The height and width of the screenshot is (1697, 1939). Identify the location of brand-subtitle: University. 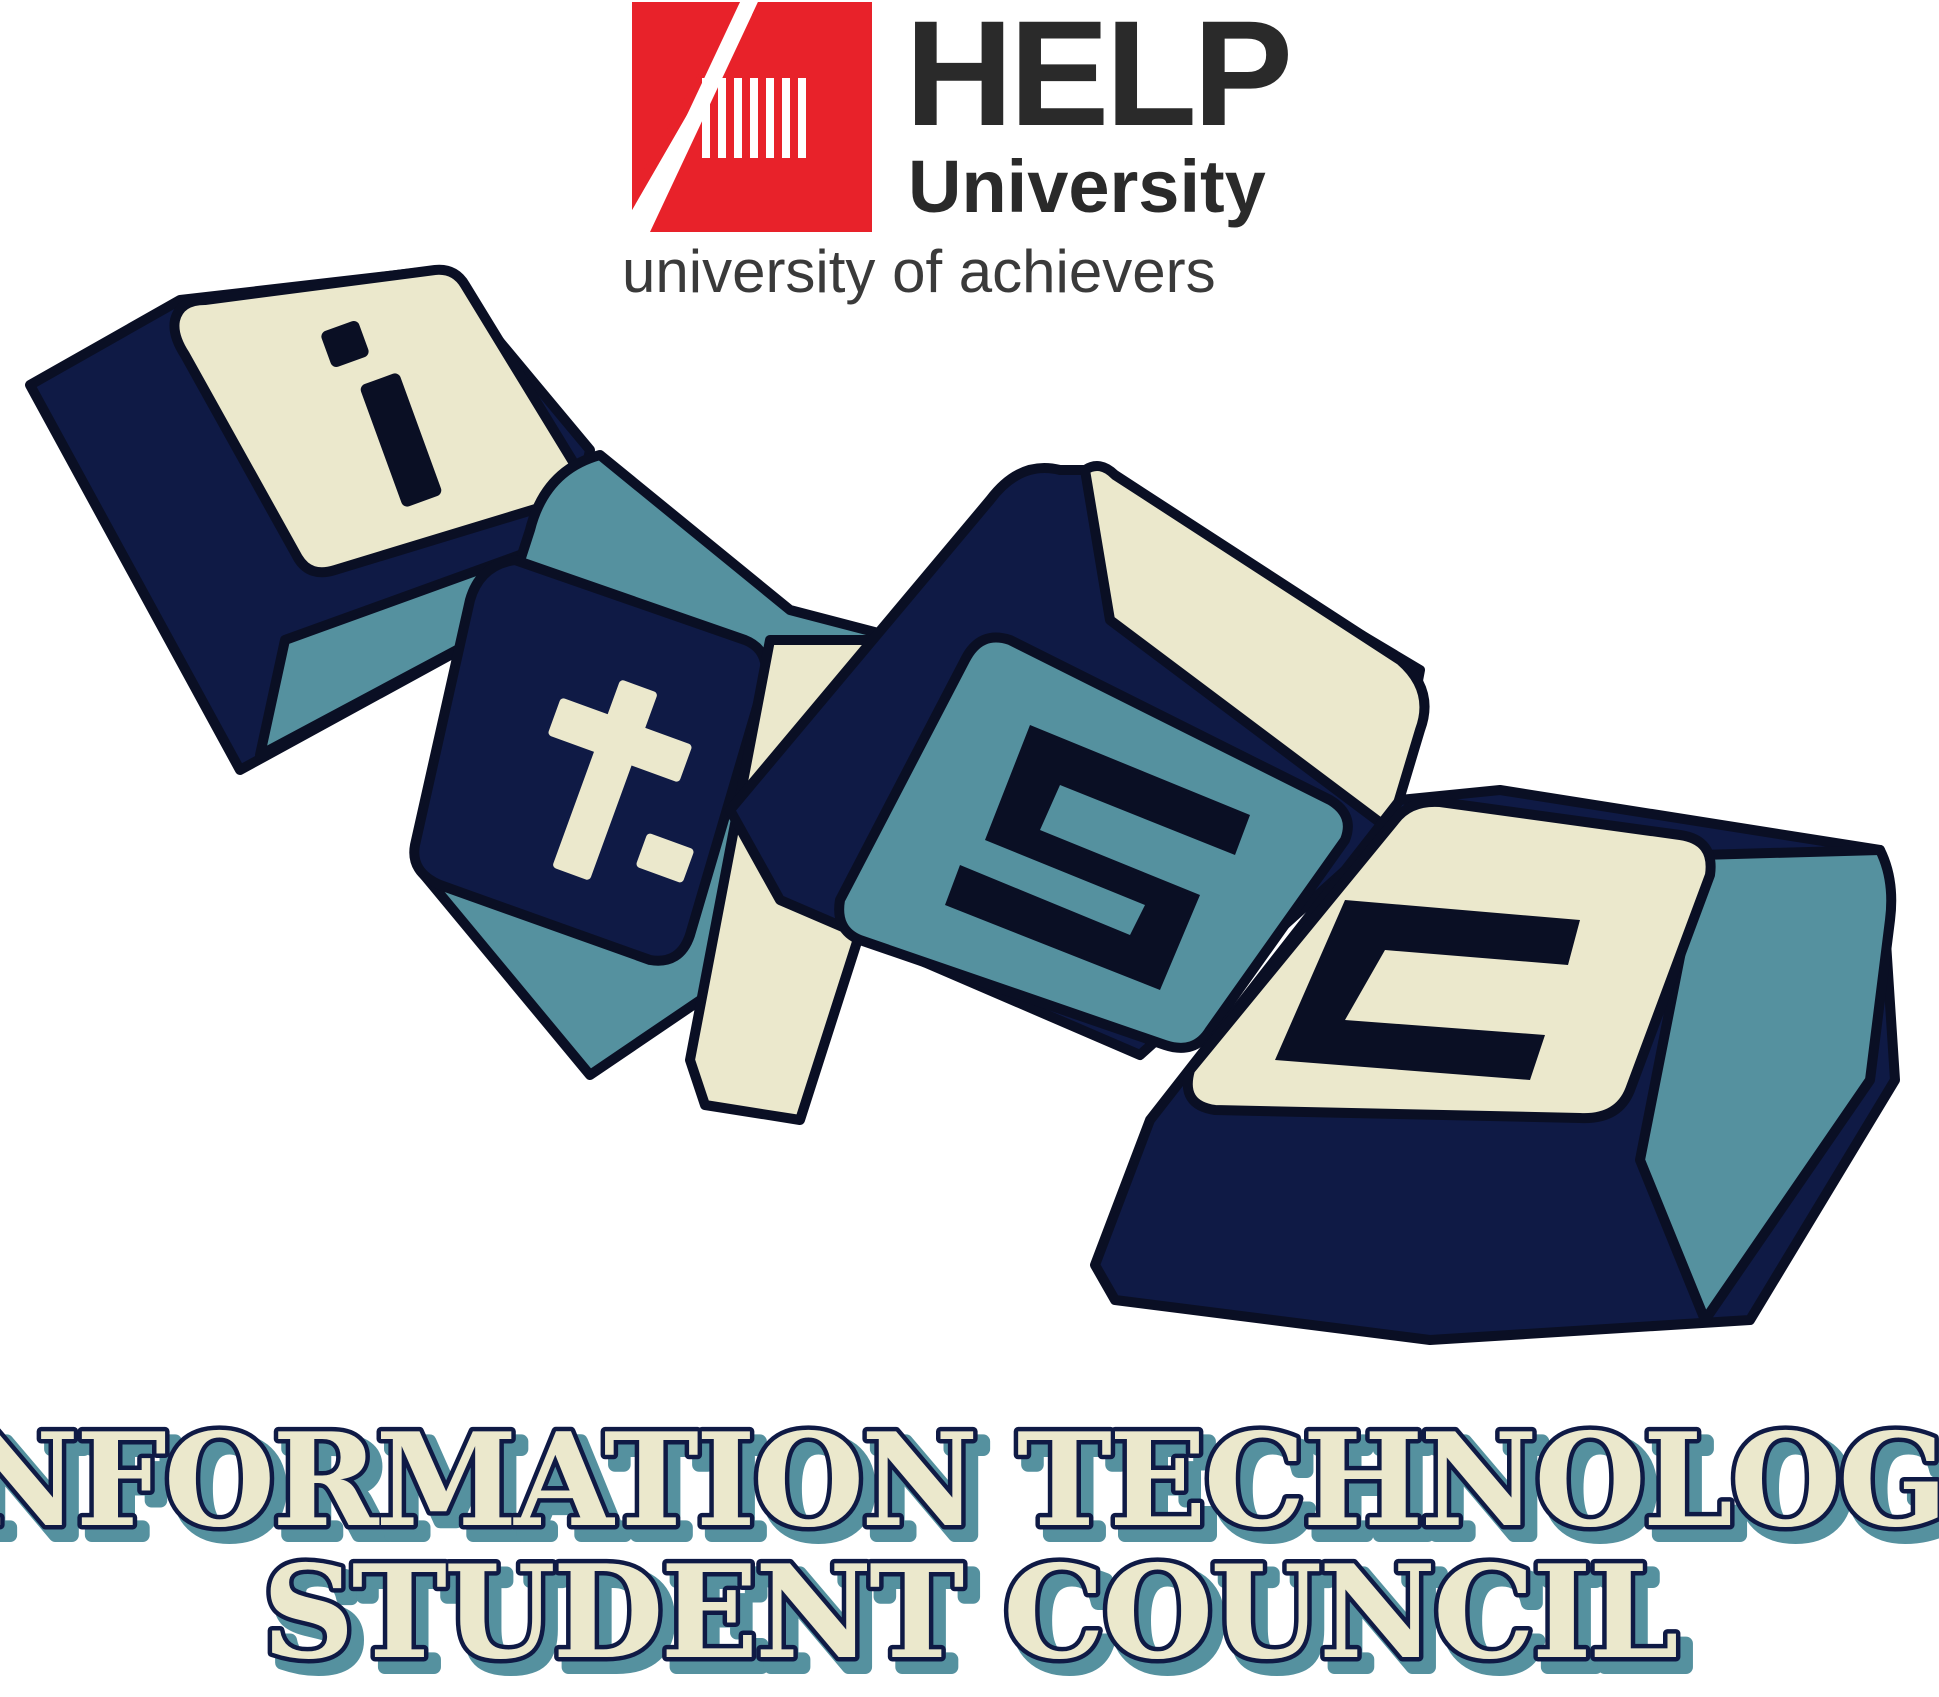
(1087, 186).